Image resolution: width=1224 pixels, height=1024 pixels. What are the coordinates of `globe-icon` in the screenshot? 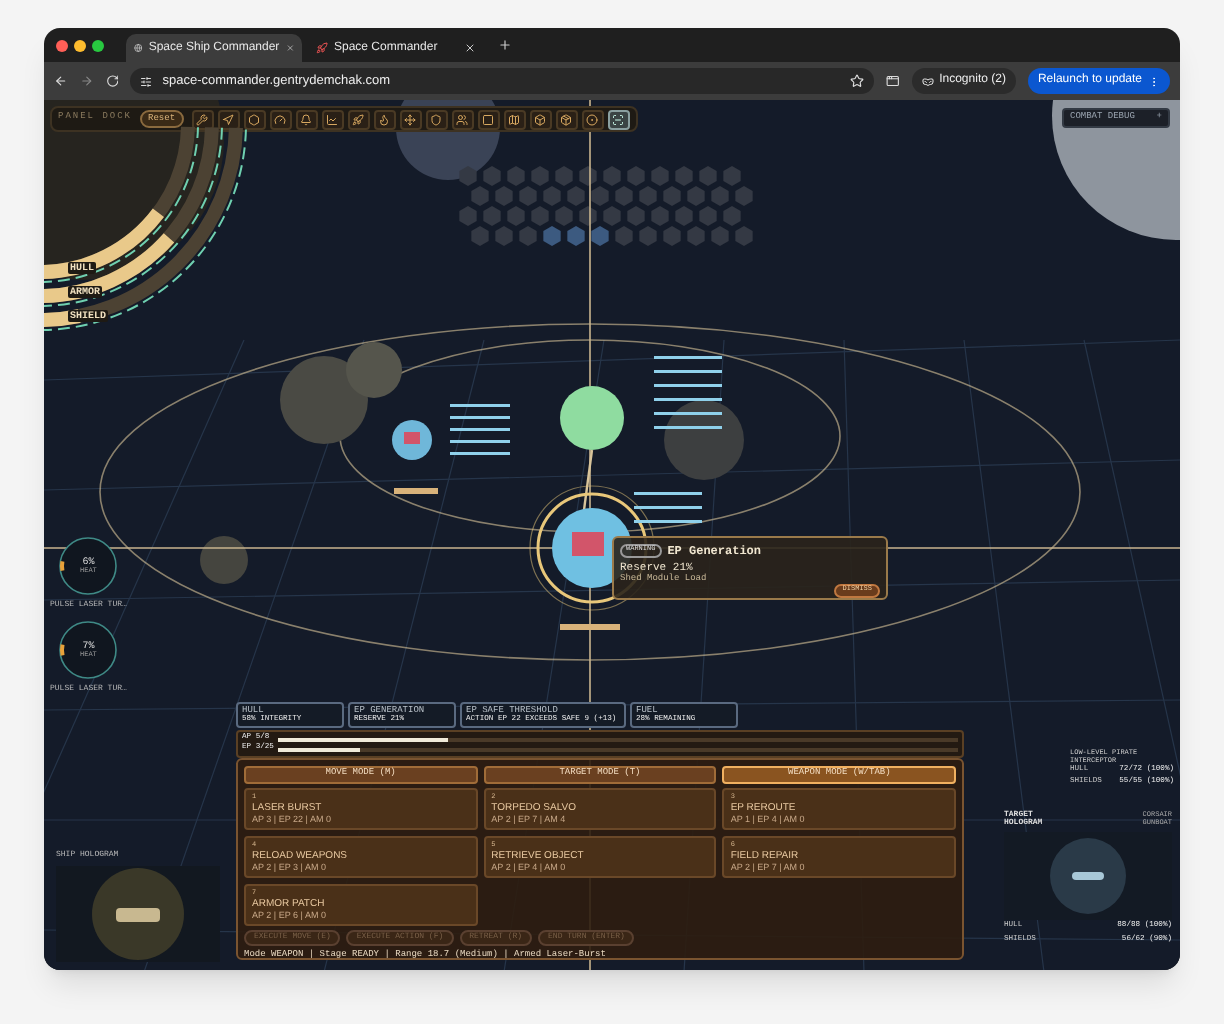 It's located at (138, 48).